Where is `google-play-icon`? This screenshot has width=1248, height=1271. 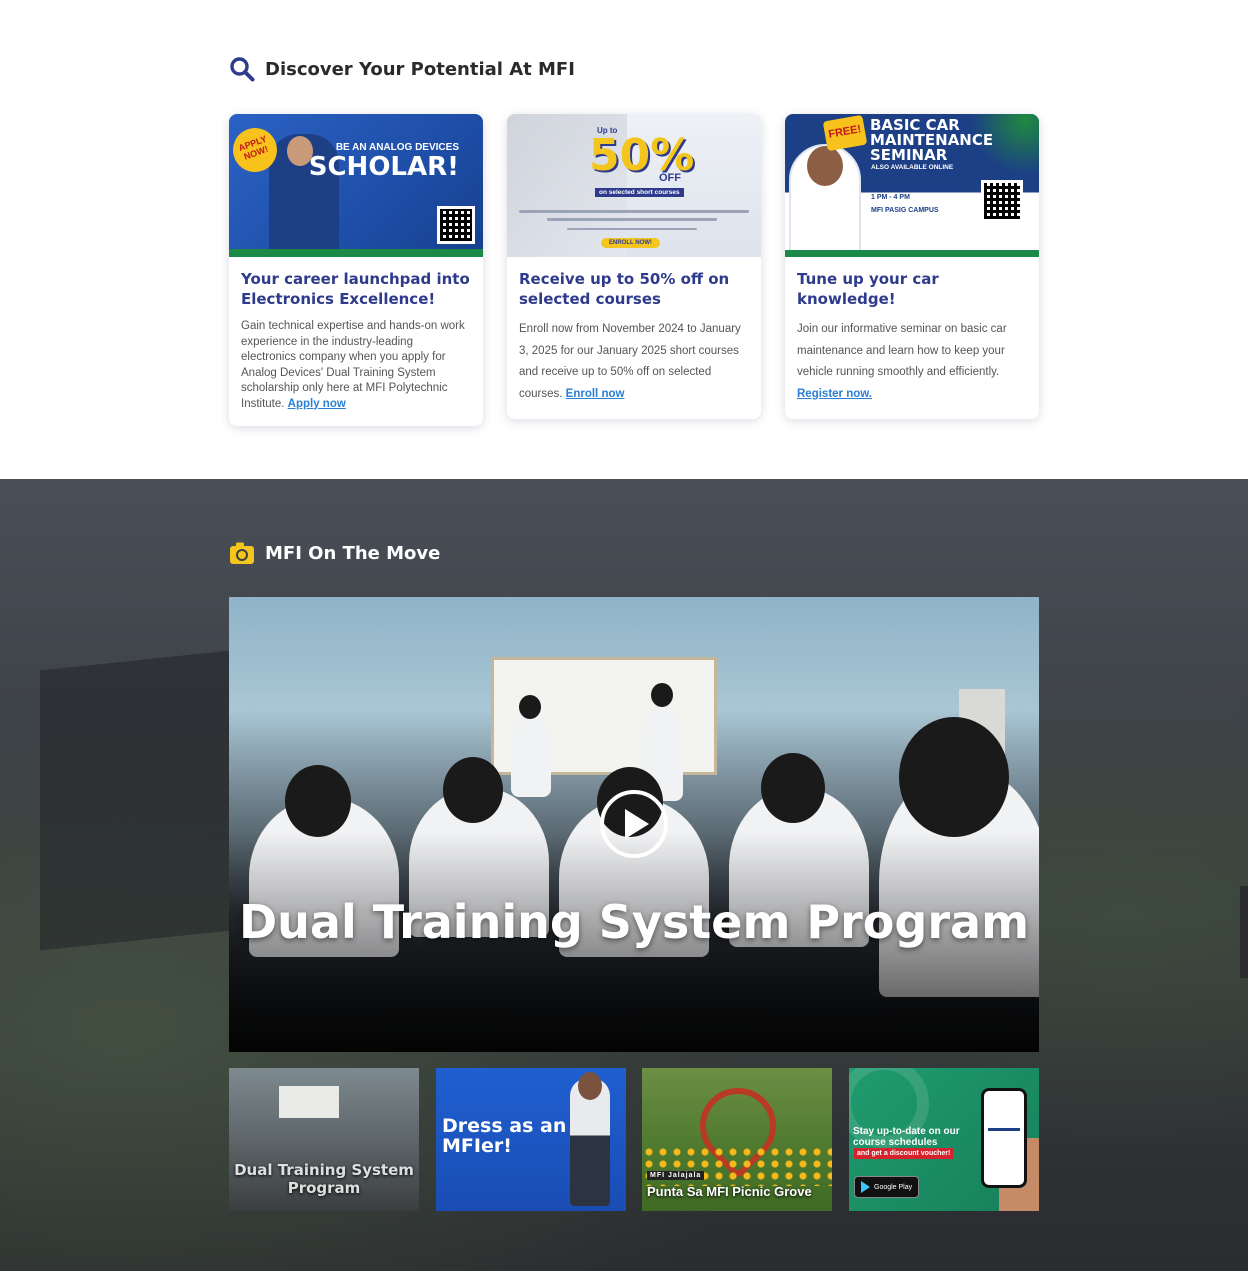 google-play-icon is located at coordinates (865, 1187).